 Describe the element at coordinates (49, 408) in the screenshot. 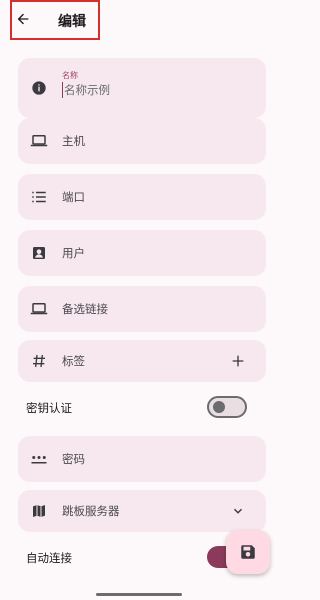

I see `key-auth-label: 密钥认证` at that location.